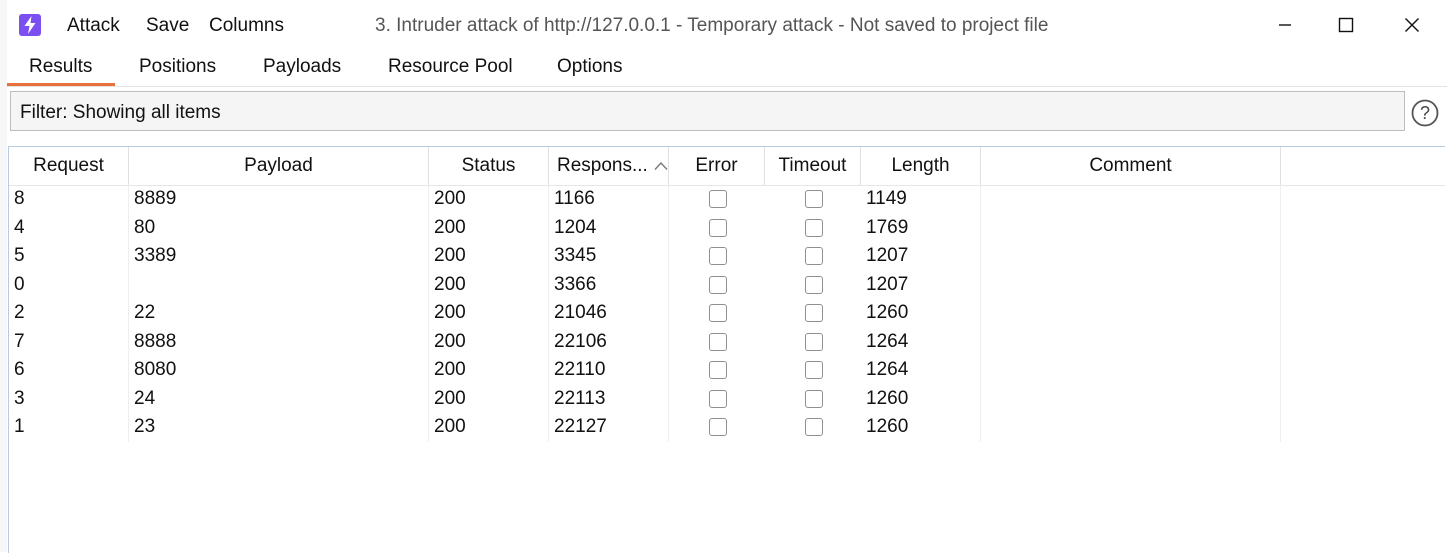 The height and width of the screenshot is (553, 1447). I want to click on col-header-error: Error, so click(717, 166).